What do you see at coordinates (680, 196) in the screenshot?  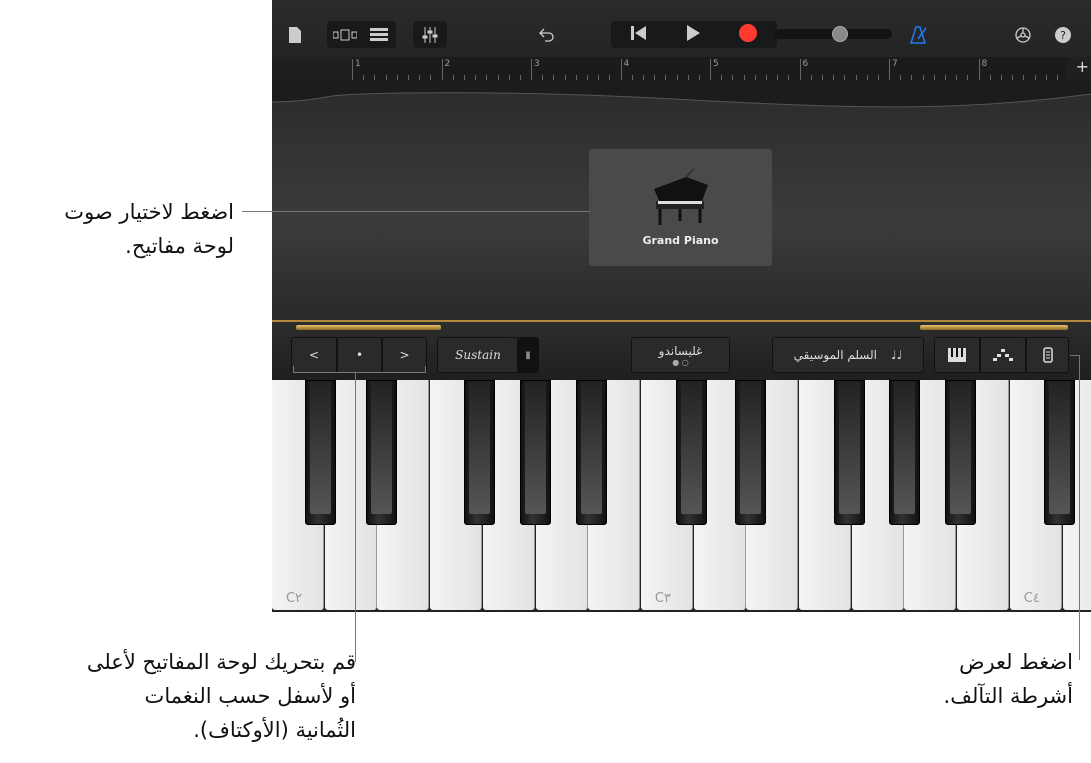 I see `grand-piano-icon` at bounding box center [680, 196].